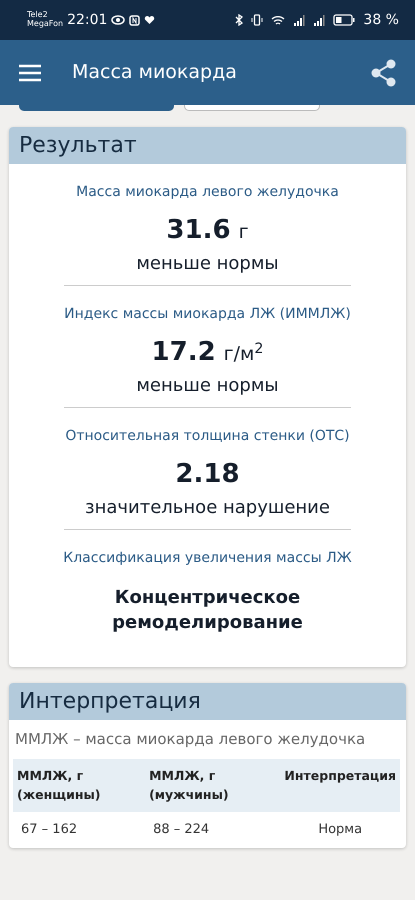  What do you see at coordinates (118, 20) in the screenshot?
I see `eye-icon` at bounding box center [118, 20].